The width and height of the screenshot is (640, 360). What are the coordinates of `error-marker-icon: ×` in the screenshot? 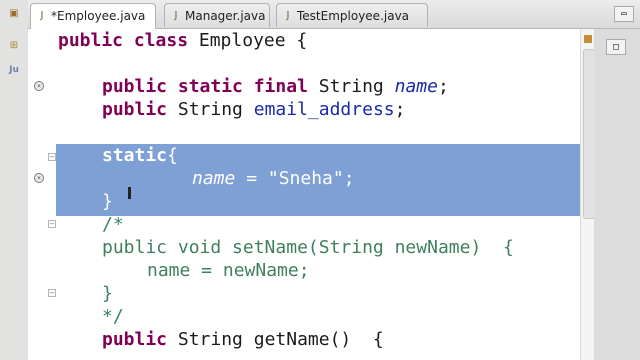 It's located at (39, 178).